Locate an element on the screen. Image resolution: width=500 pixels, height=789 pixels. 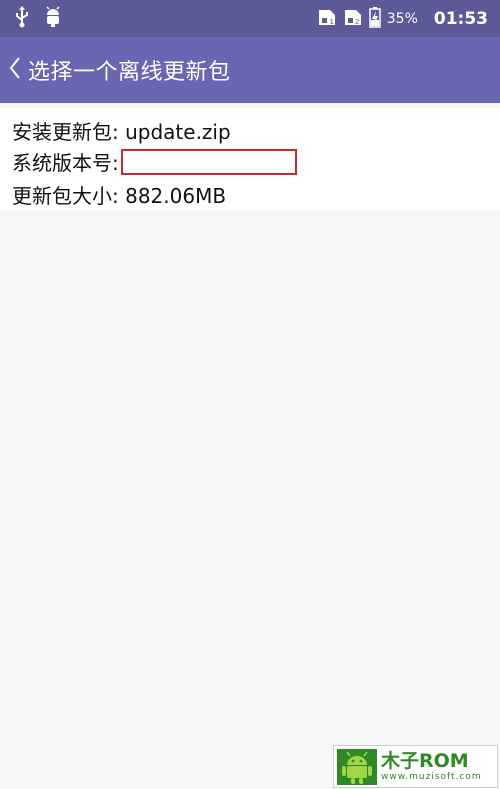
status-bar-right: 1 2 35% 01:53 is located at coordinates (402, 18).